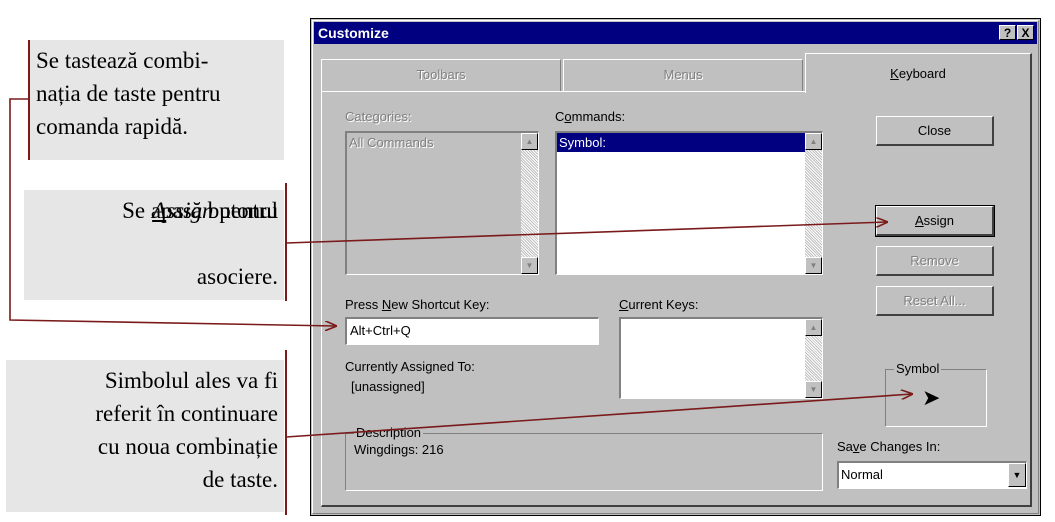 The image size is (1055, 522). Describe the element at coordinates (200, 210) in the screenshot. I see `callout-line: Se apasă butonul` at that location.